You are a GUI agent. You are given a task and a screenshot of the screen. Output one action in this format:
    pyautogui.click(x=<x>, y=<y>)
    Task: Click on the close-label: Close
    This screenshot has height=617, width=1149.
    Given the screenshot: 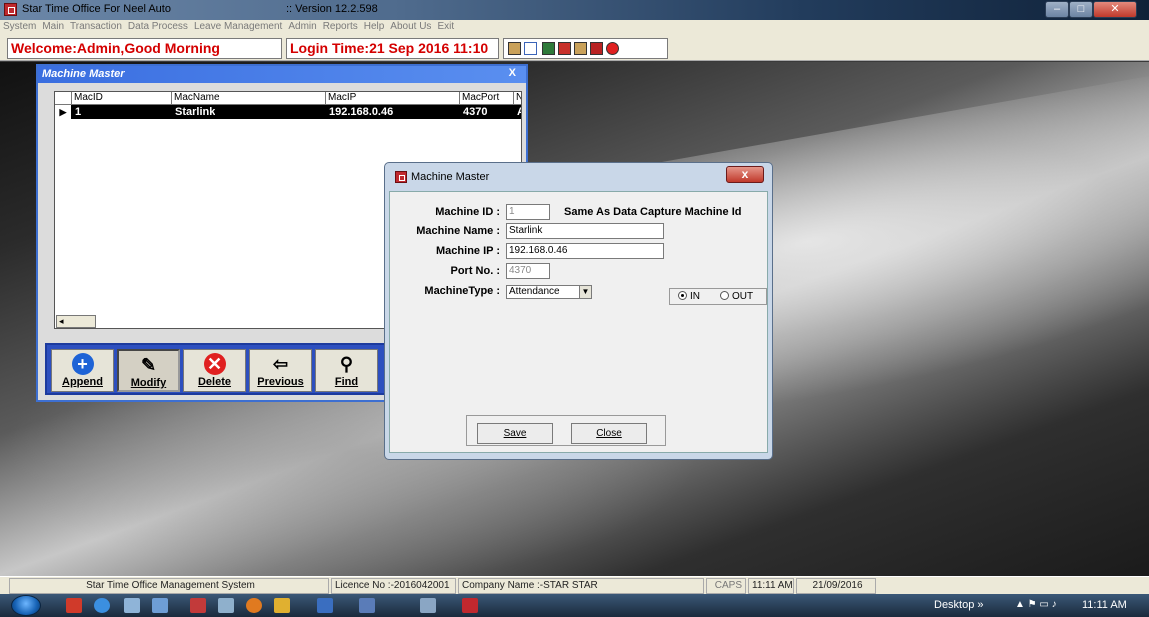 What is the action you would take?
    pyautogui.click(x=609, y=433)
    